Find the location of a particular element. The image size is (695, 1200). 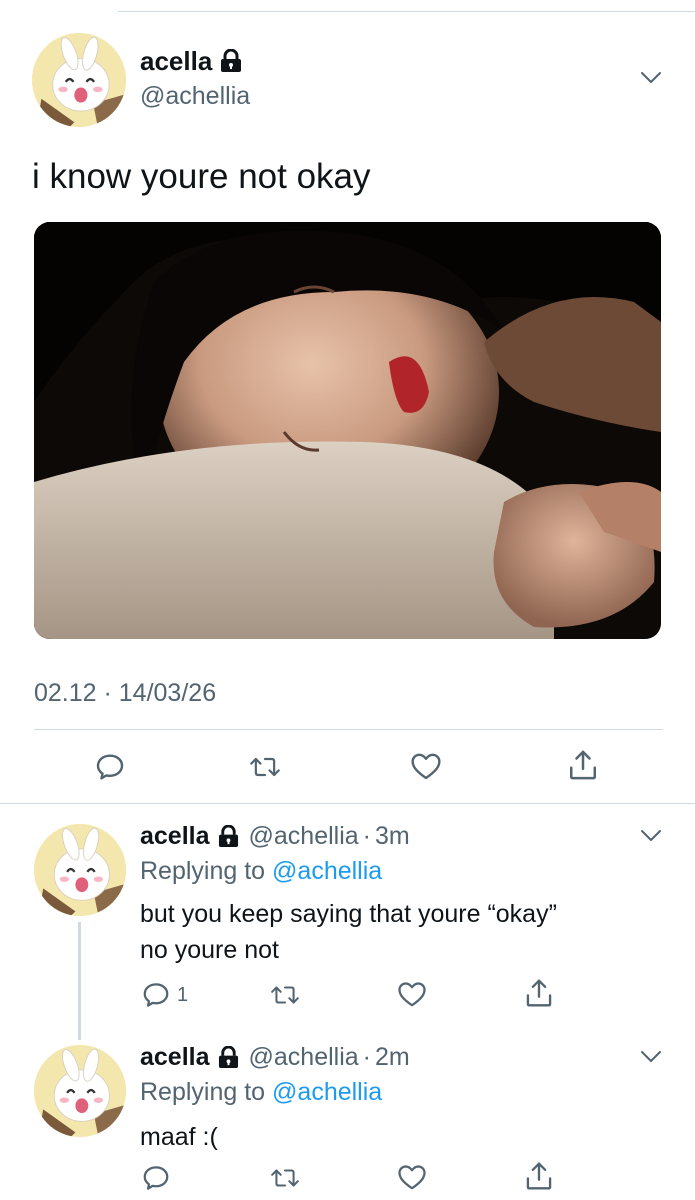

reply-header: acella @achellia · 2m is located at coordinates (275, 1057).